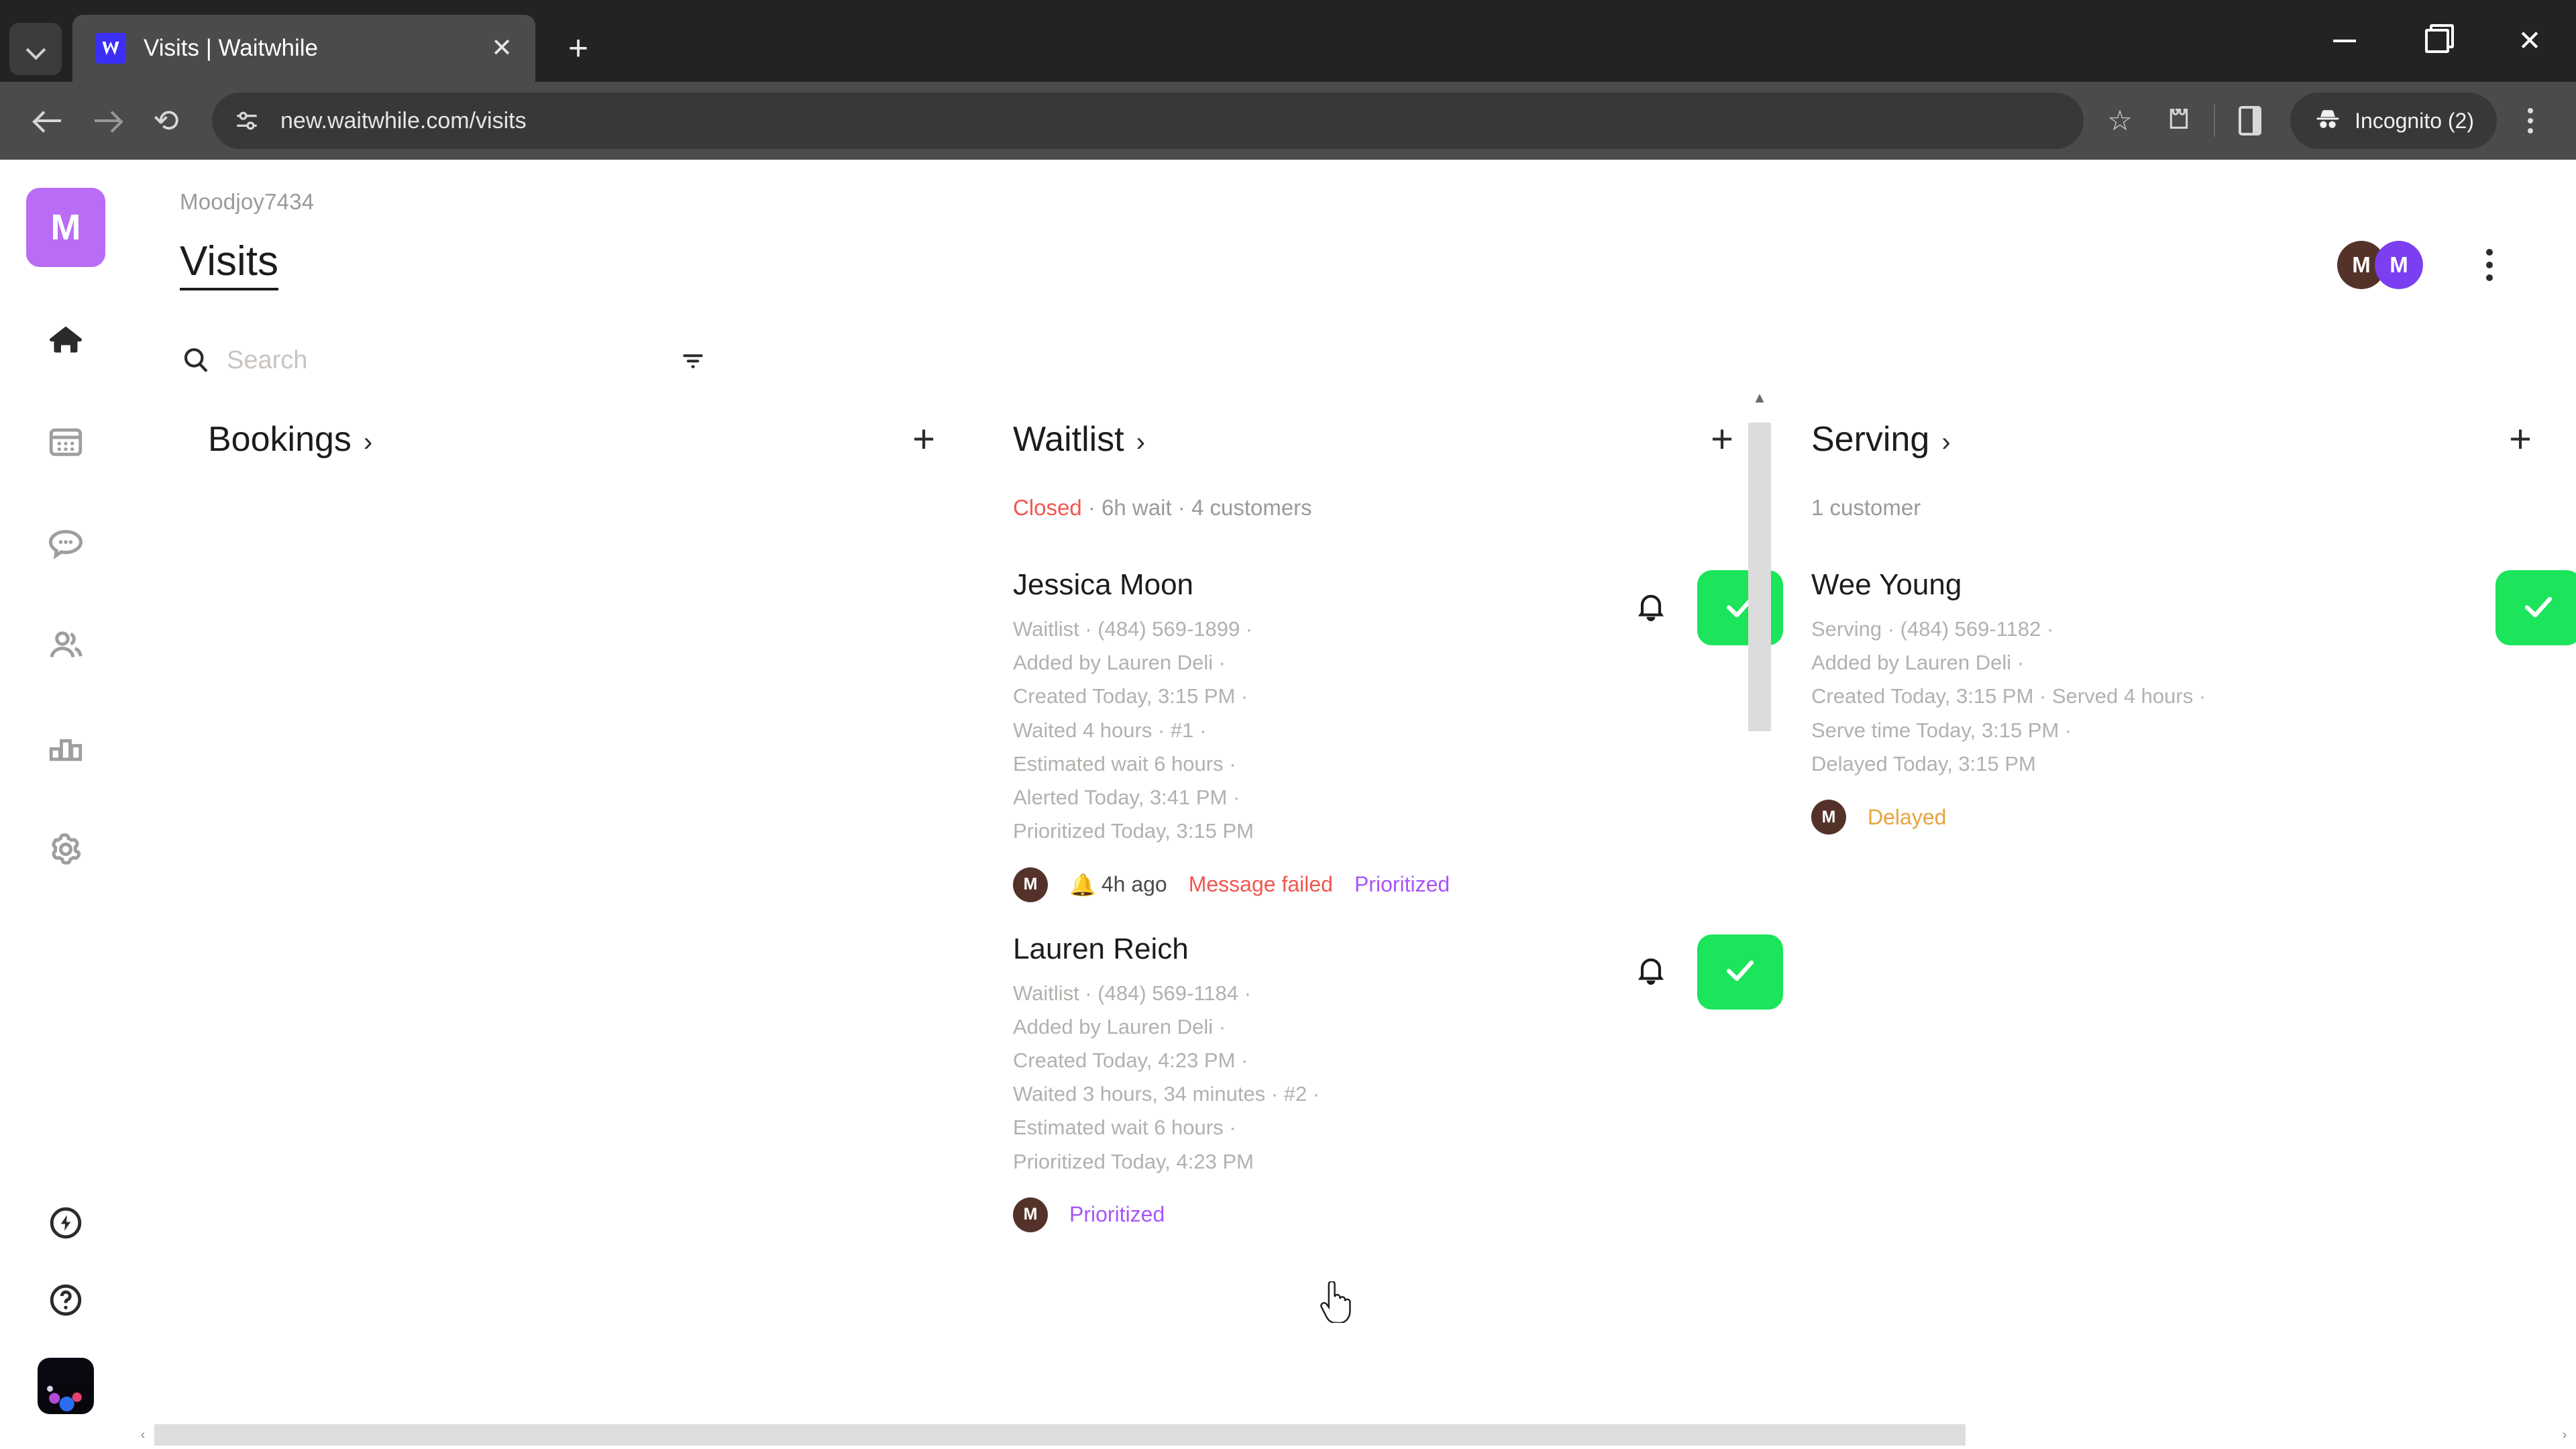  What do you see at coordinates (2530, 120) in the screenshot?
I see `browser-menu-button` at bounding box center [2530, 120].